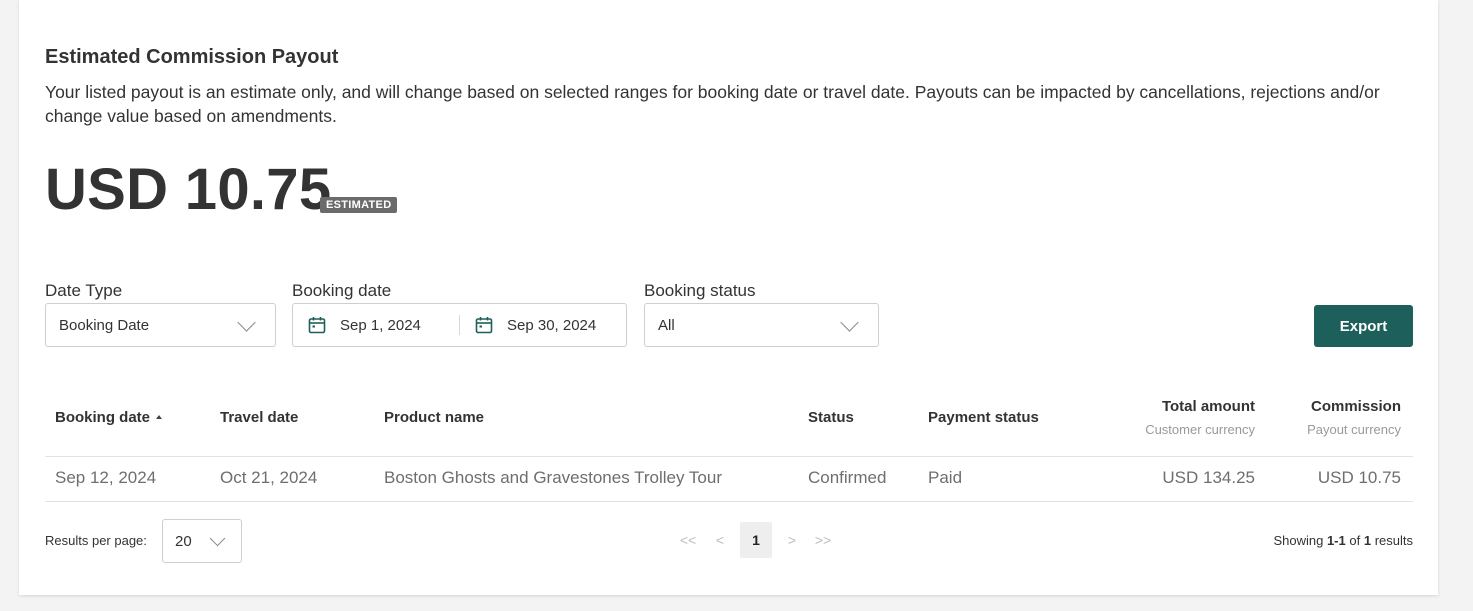 The width and height of the screenshot is (1473, 611). What do you see at coordinates (666, 325) in the screenshot?
I see `booking-status-value: All` at bounding box center [666, 325].